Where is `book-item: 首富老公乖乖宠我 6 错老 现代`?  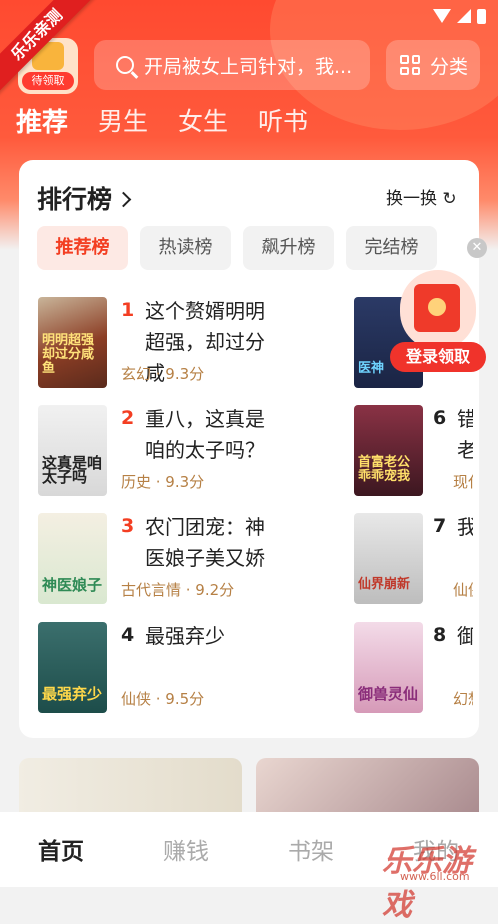
book-item: 首富老公乖乖宠我 6 错老 现代 is located at coordinates (413, 450).